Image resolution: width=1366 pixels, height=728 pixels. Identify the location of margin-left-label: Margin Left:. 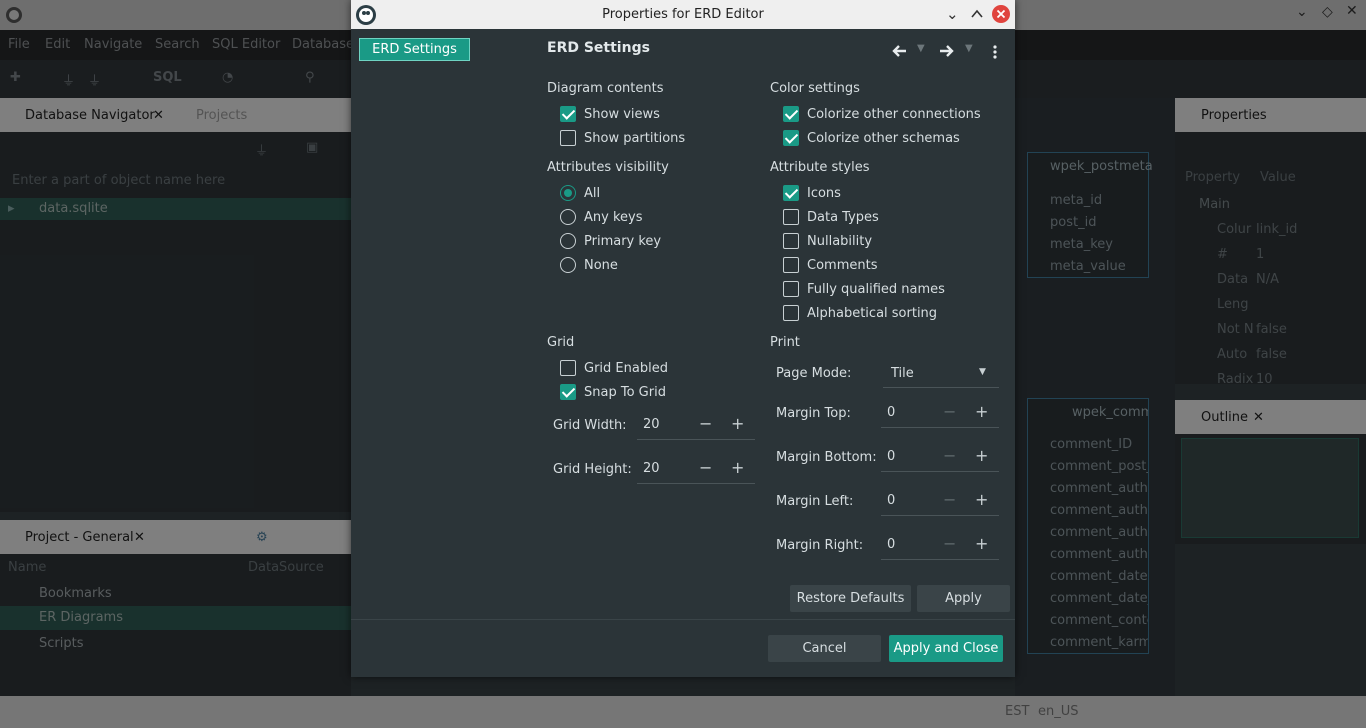
(815, 501).